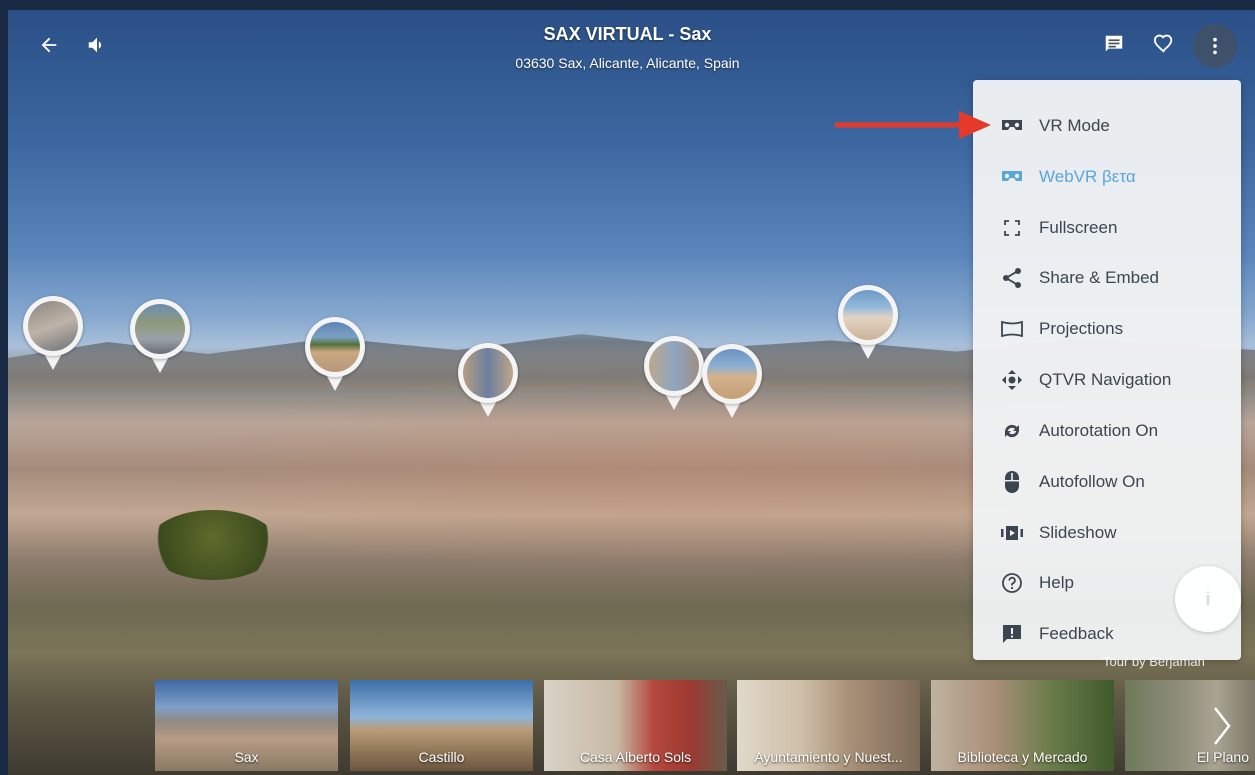  What do you see at coordinates (1012, 329) in the screenshot?
I see `projections-icon` at bounding box center [1012, 329].